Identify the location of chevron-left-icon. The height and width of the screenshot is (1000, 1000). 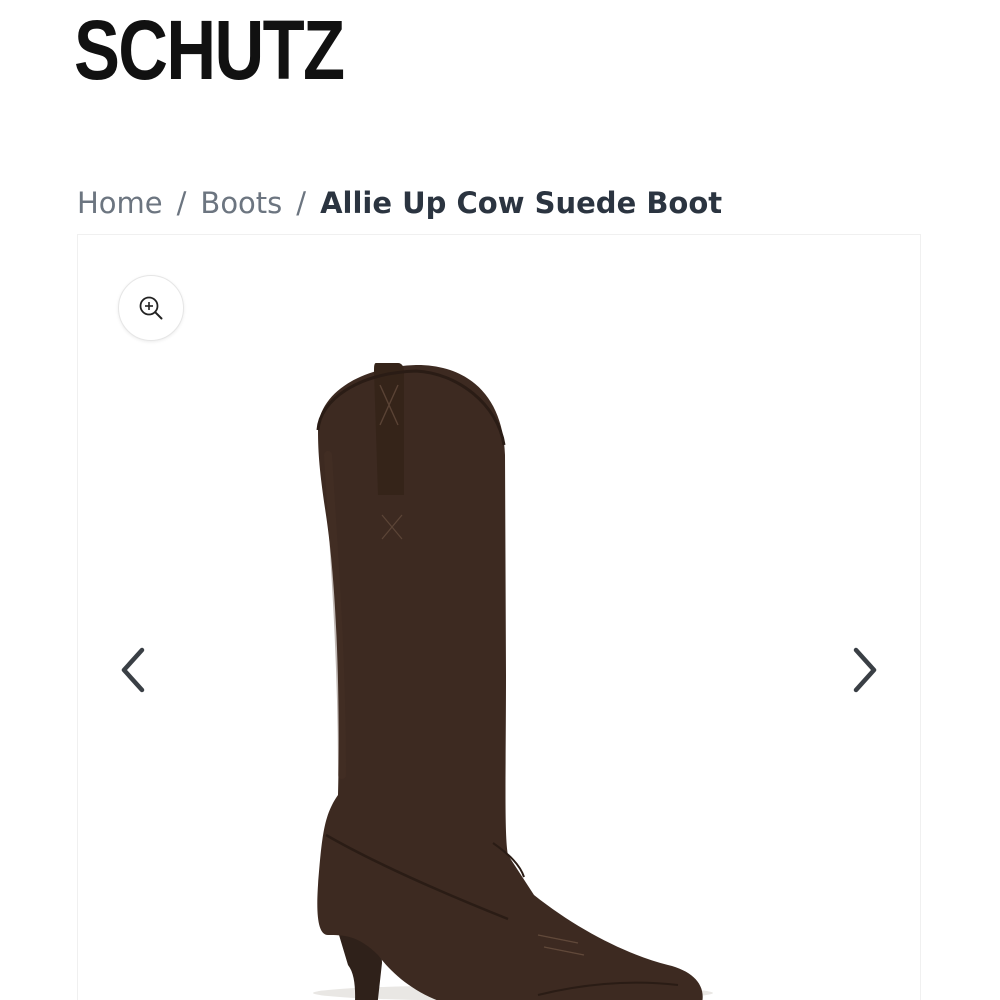
(133, 670).